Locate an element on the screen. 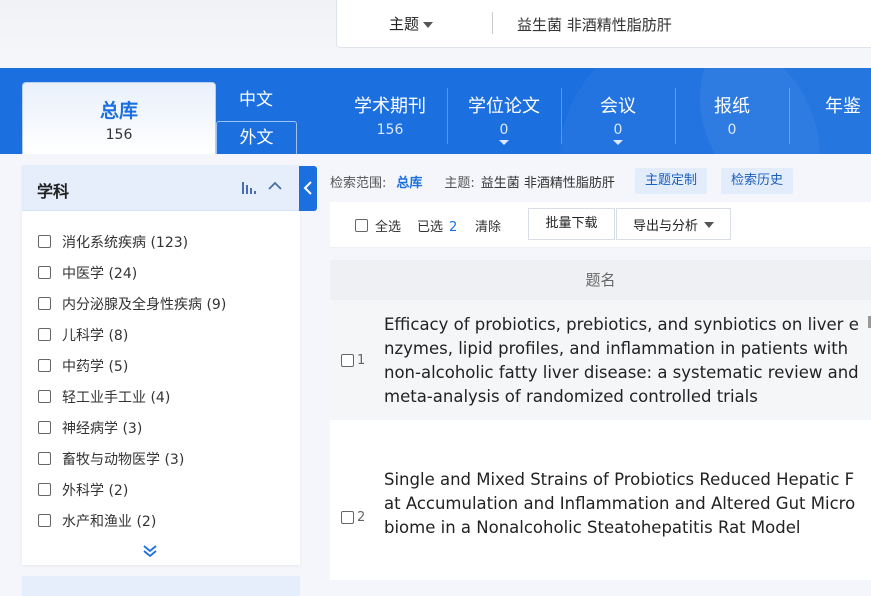 Image resolution: width=871 pixels, height=596 pixels. facet-item: 神经病学 (3) is located at coordinates (132, 427).